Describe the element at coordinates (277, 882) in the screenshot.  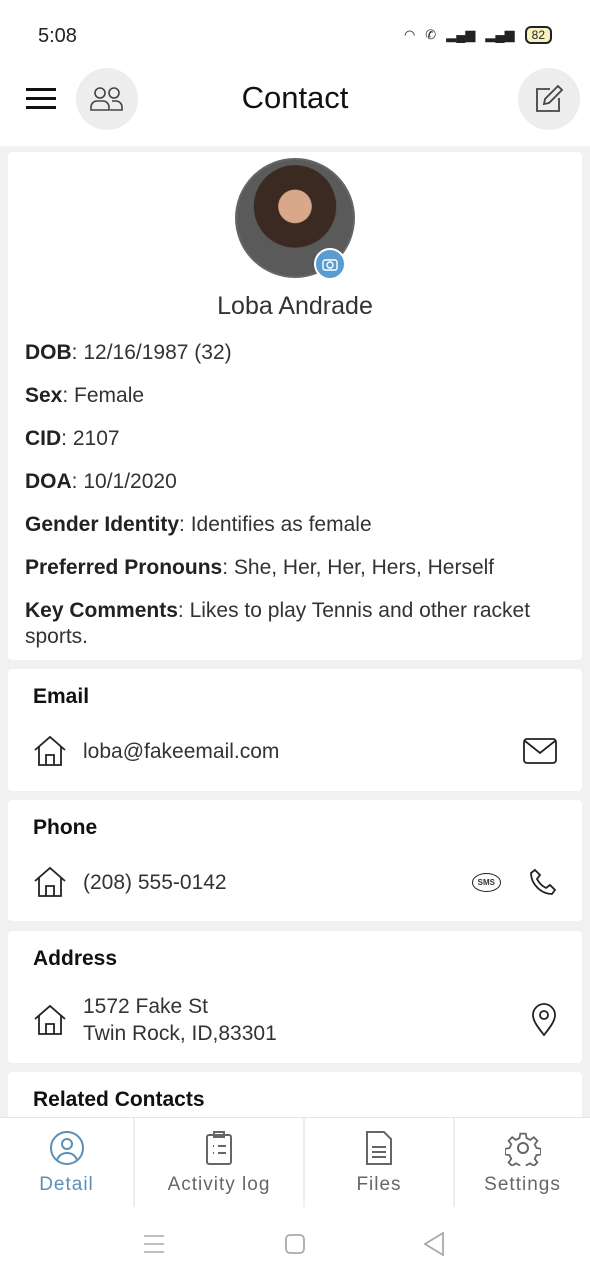
I see `phone-value: (208) 555-0142` at that location.